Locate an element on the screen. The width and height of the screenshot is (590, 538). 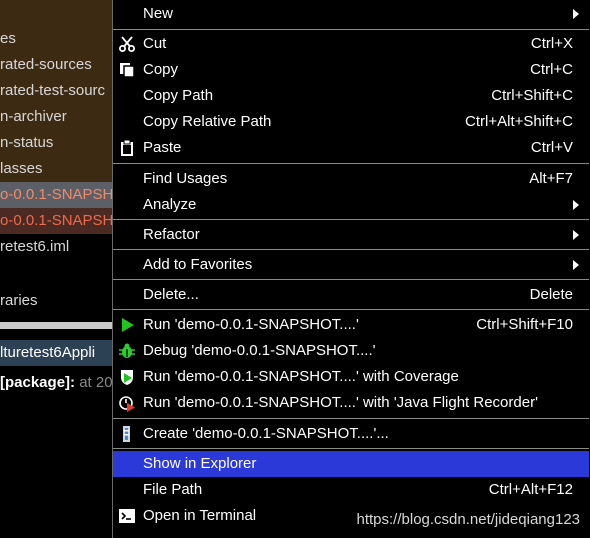
tree-item: rated-sources is located at coordinates (46, 65).